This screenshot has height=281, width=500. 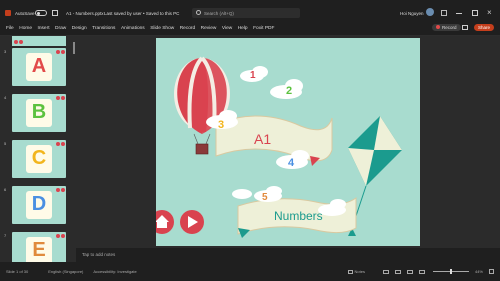 I want to click on number-5: 5, so click(x=265, y=197).